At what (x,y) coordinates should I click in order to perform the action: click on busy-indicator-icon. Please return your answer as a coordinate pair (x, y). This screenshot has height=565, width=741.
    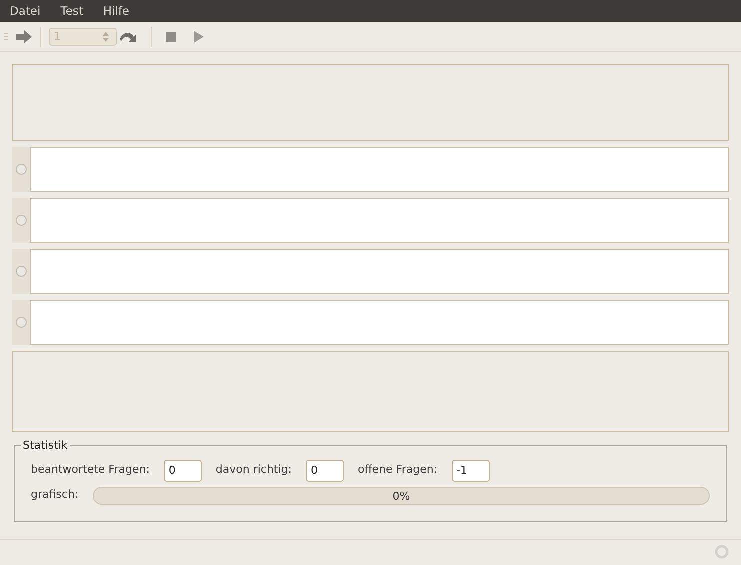
    Looking at the image, I should click on (722, 551).